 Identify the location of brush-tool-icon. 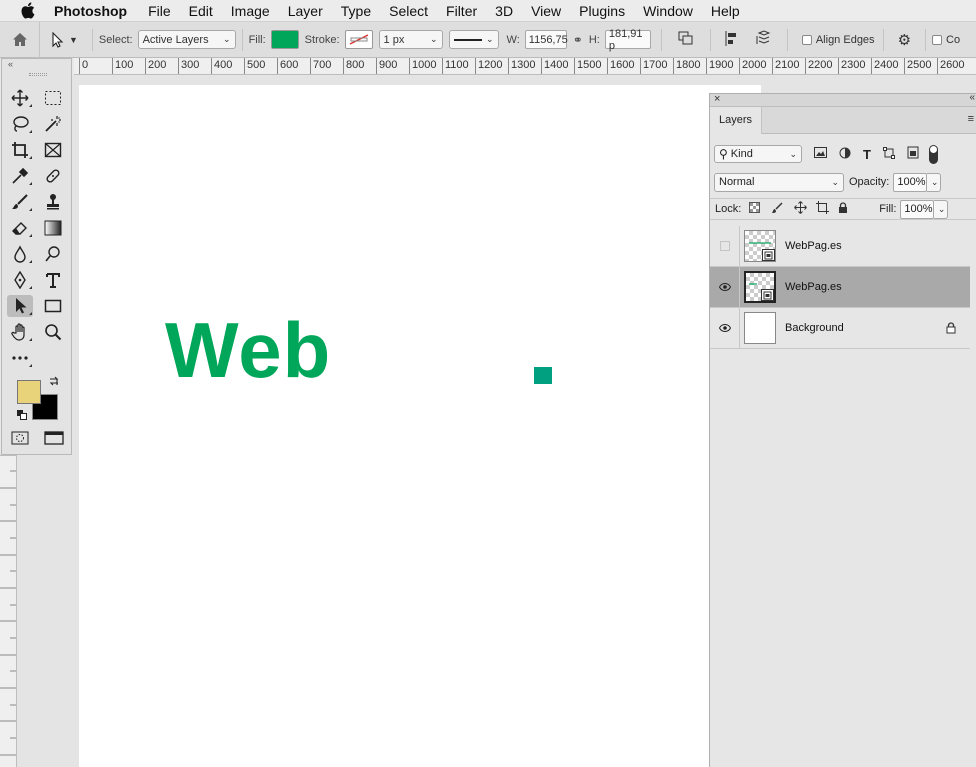
(20, 202).